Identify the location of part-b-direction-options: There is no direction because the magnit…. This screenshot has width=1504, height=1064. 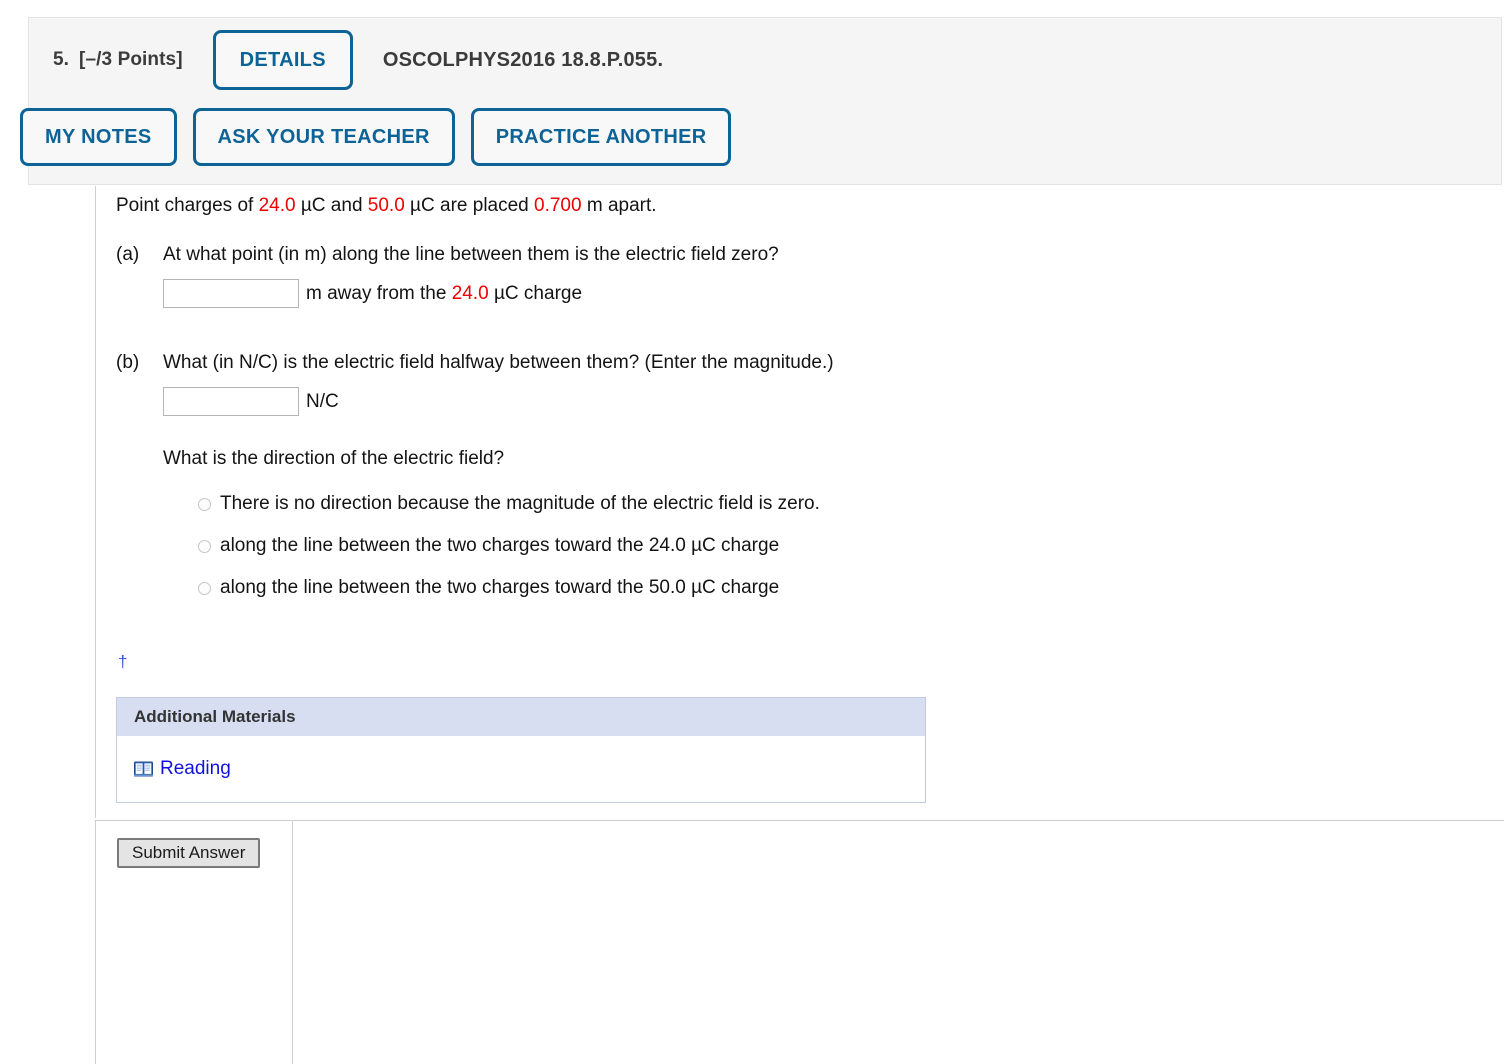
(809, 546).